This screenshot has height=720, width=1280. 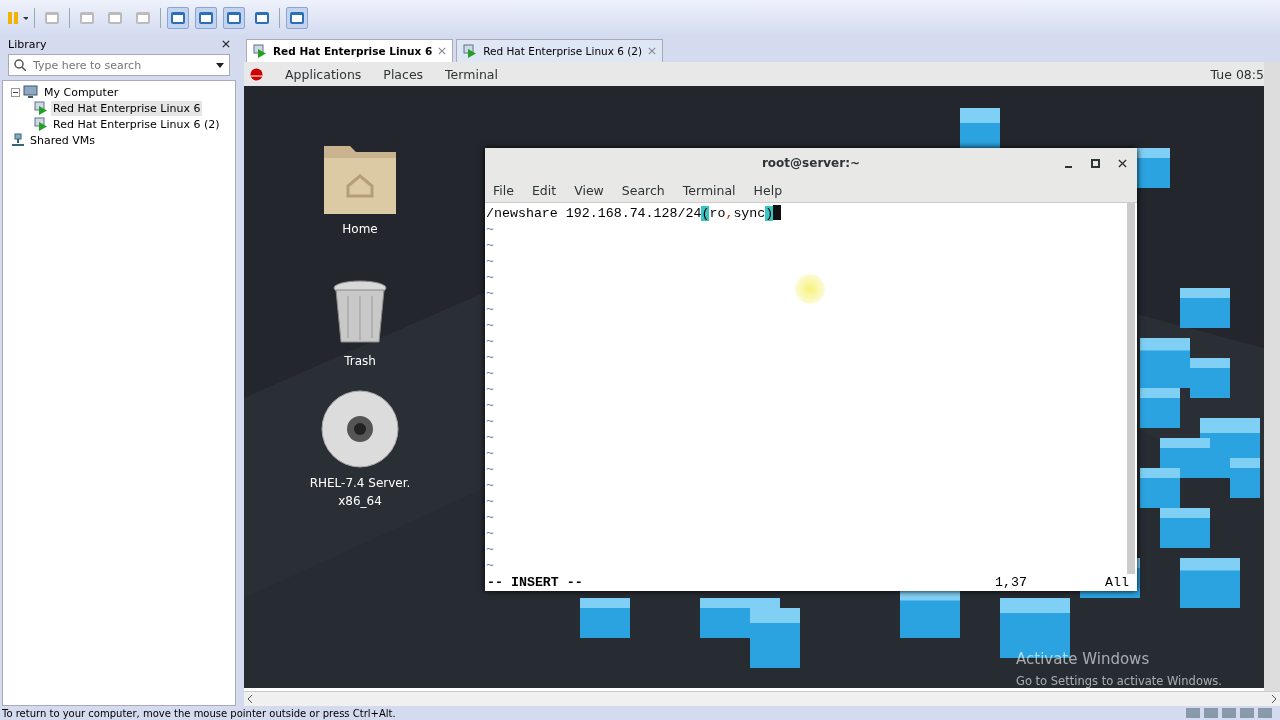 What do you see at coordinates (297, 18) in the screenshot?
I see `window-icon` at bounding box center [297, 18].